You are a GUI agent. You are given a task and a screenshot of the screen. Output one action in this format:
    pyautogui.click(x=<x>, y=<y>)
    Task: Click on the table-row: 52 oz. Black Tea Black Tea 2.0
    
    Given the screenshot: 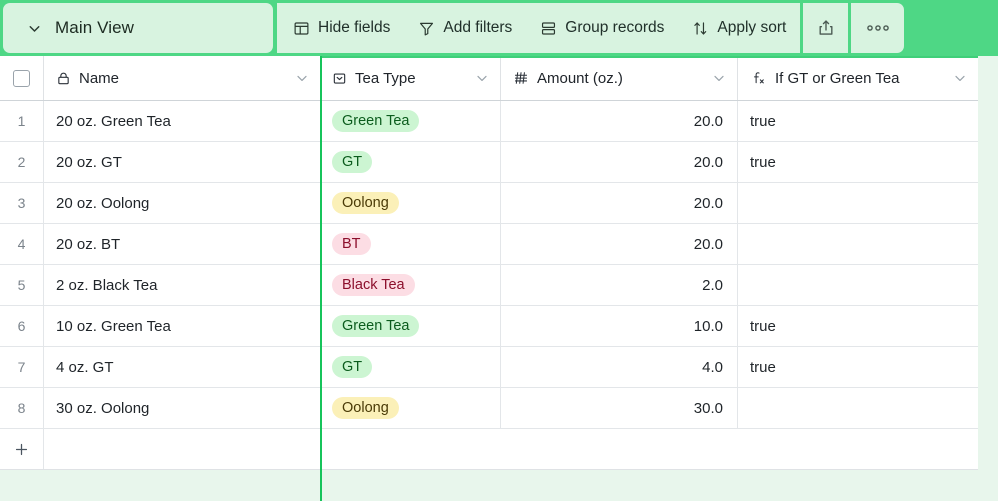 What is the action you would take?
    pyautogui.click(x=489, y=285)
    